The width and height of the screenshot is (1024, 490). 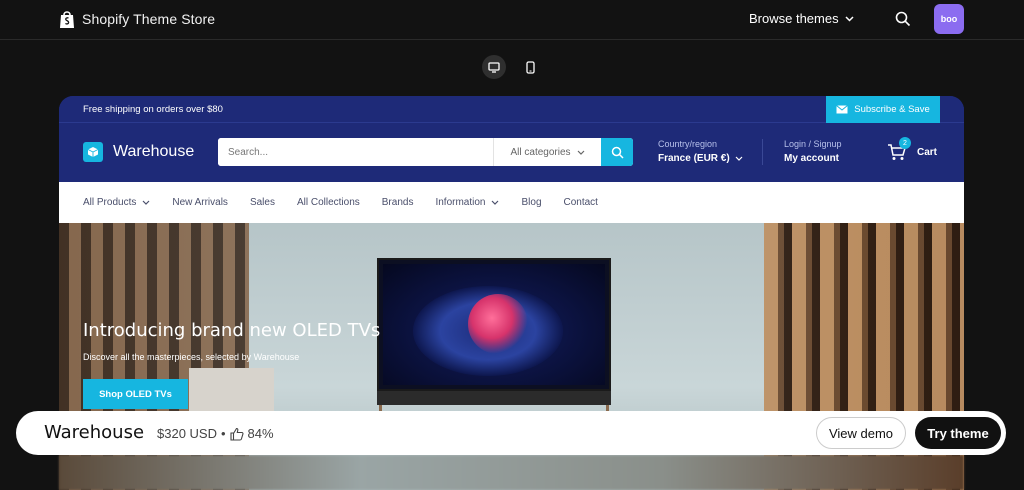 I want to click on category-select: All categories, so click(x=547, y=152).